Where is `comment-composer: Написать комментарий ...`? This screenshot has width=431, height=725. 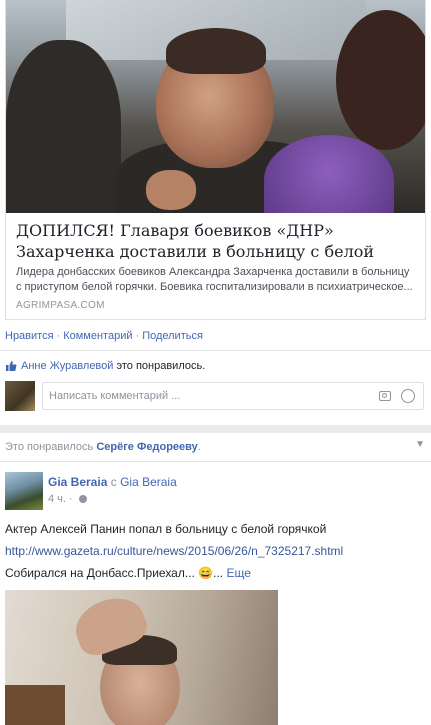
comment-composer: Написать комментарий ... is located at coordinates (215, 396).